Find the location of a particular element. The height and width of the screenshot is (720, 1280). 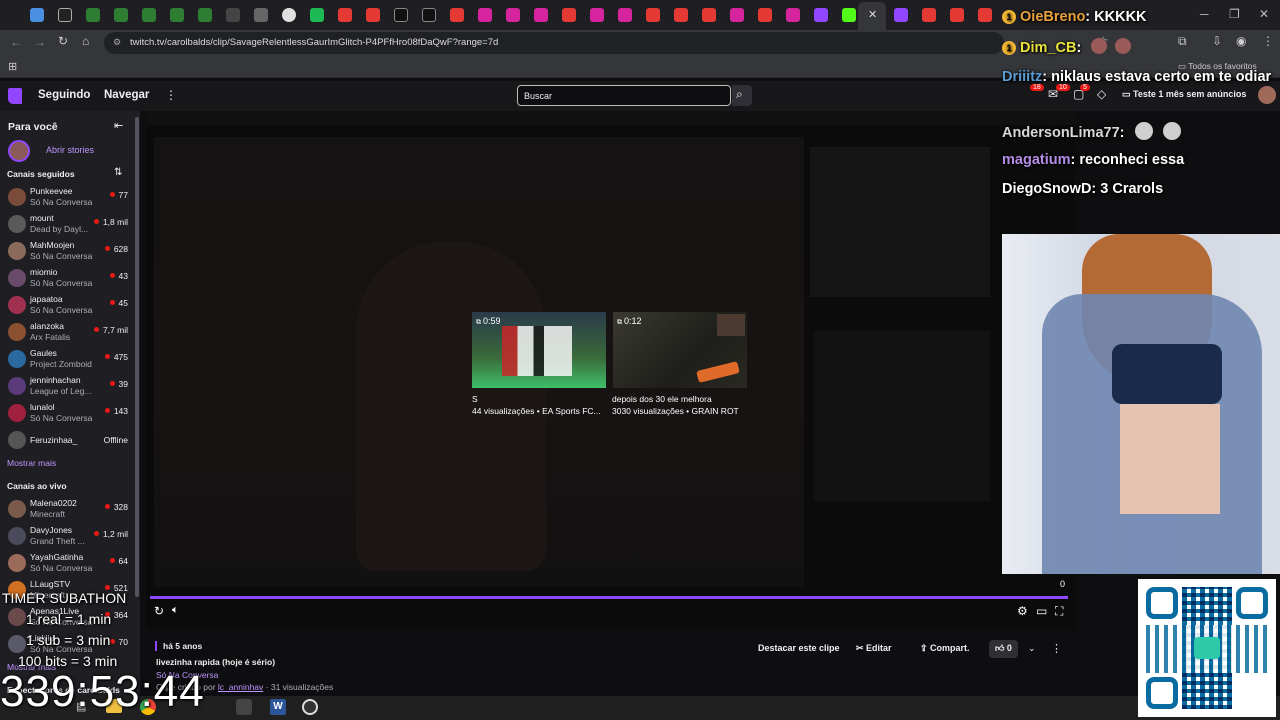

more-menu-icon: ⋮ is located at coordinates (171, 95).